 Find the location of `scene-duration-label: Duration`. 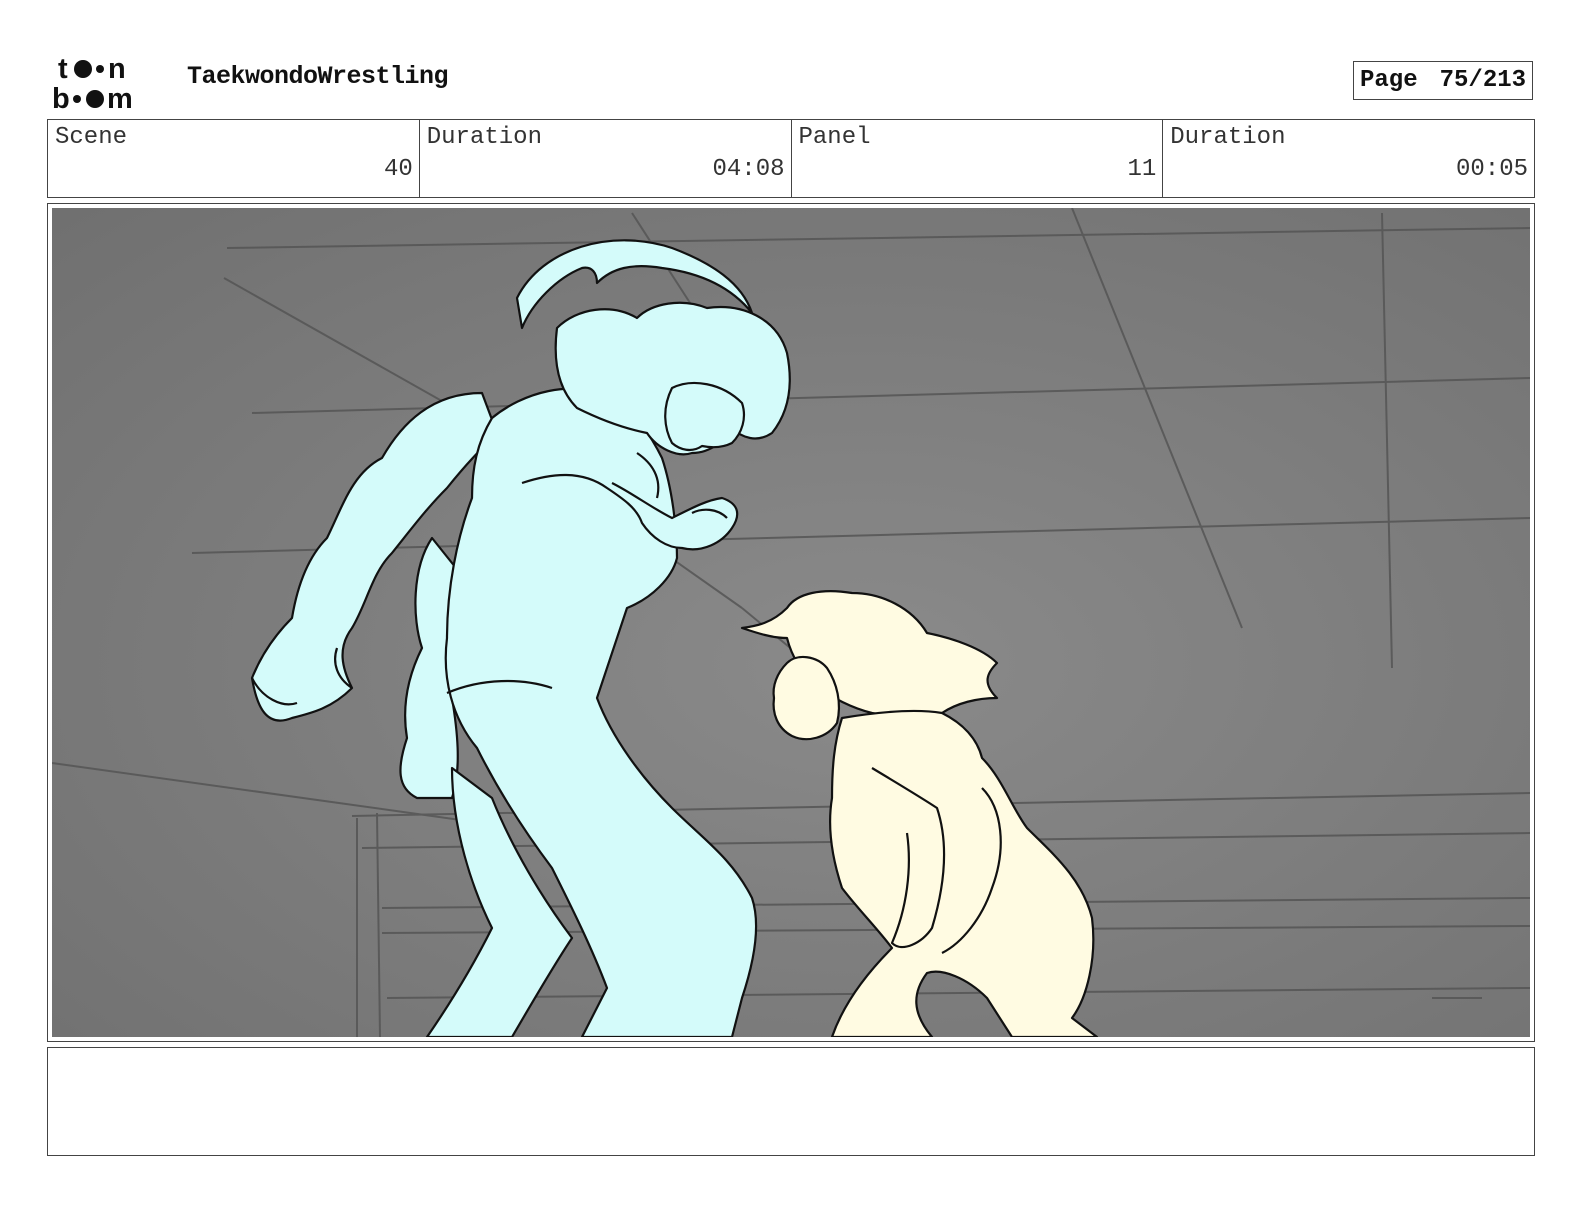

scene-duration-label: Duration is located at coordinates (484, 137).